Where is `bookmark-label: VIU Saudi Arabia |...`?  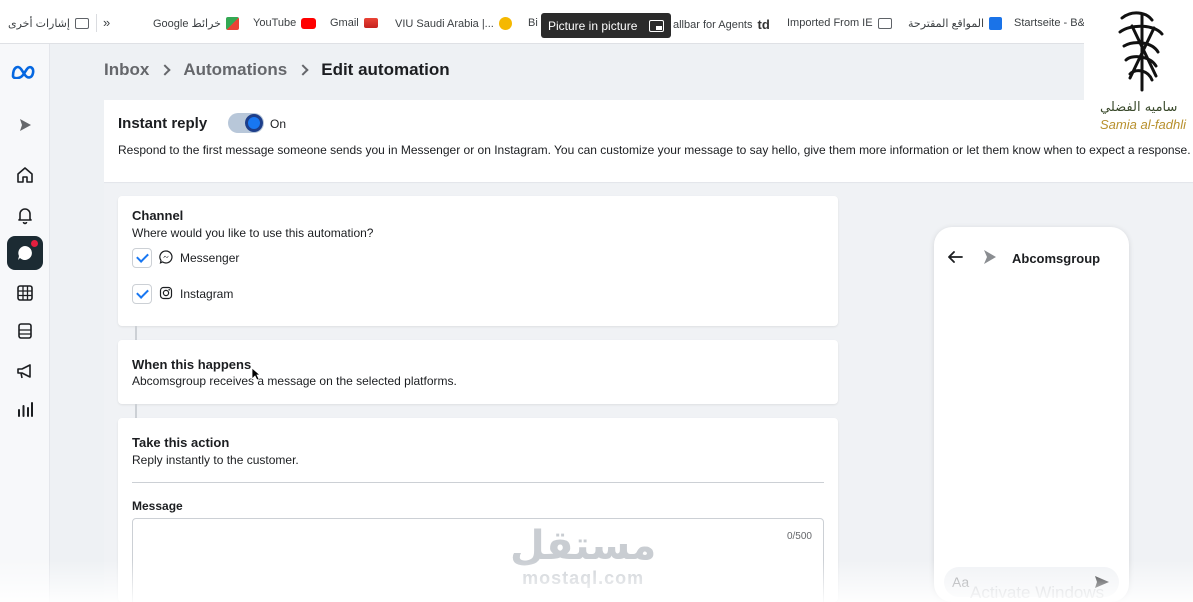
bookmark-label: VIU Saudi Arabia |... is located at coordinates (444, 23).